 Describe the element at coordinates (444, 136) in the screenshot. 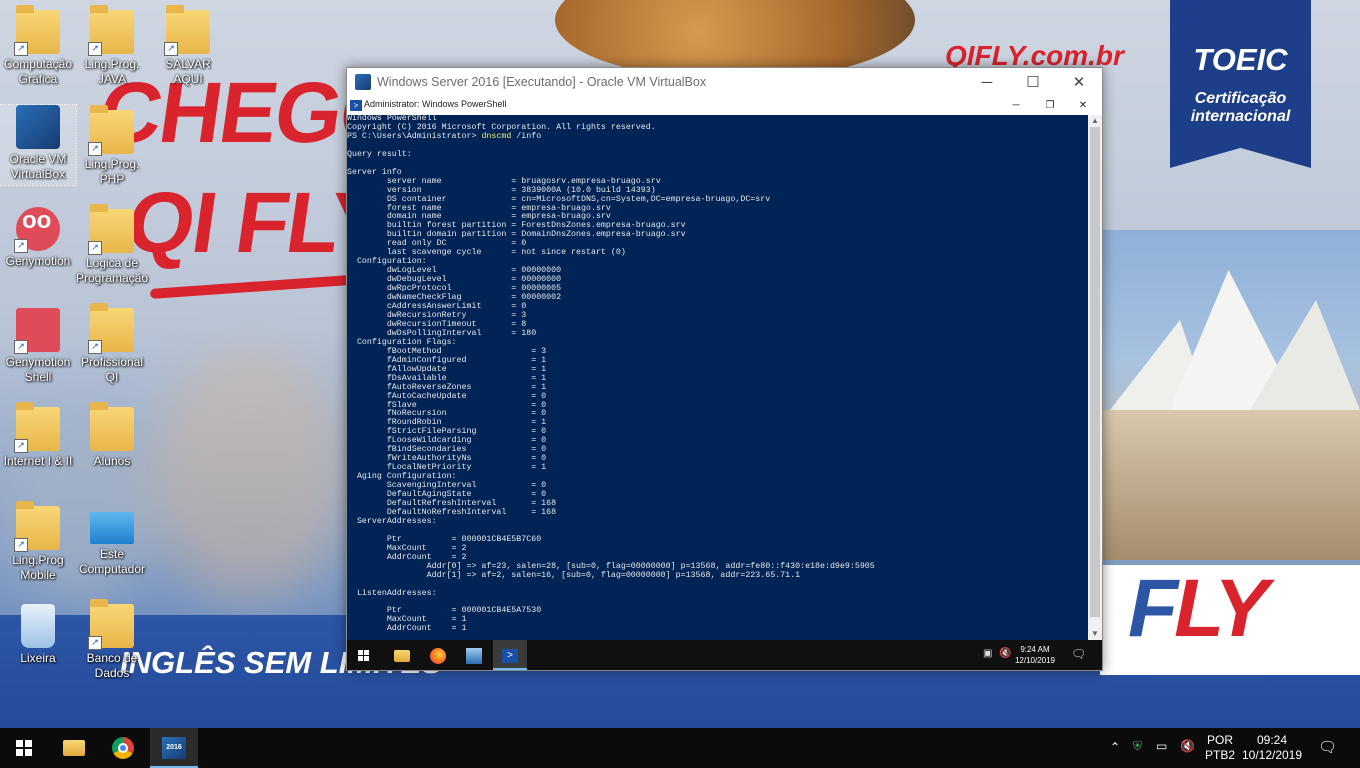

I see `command-line: PS C:\Users\Administrator> dnscmd /info` at that location.